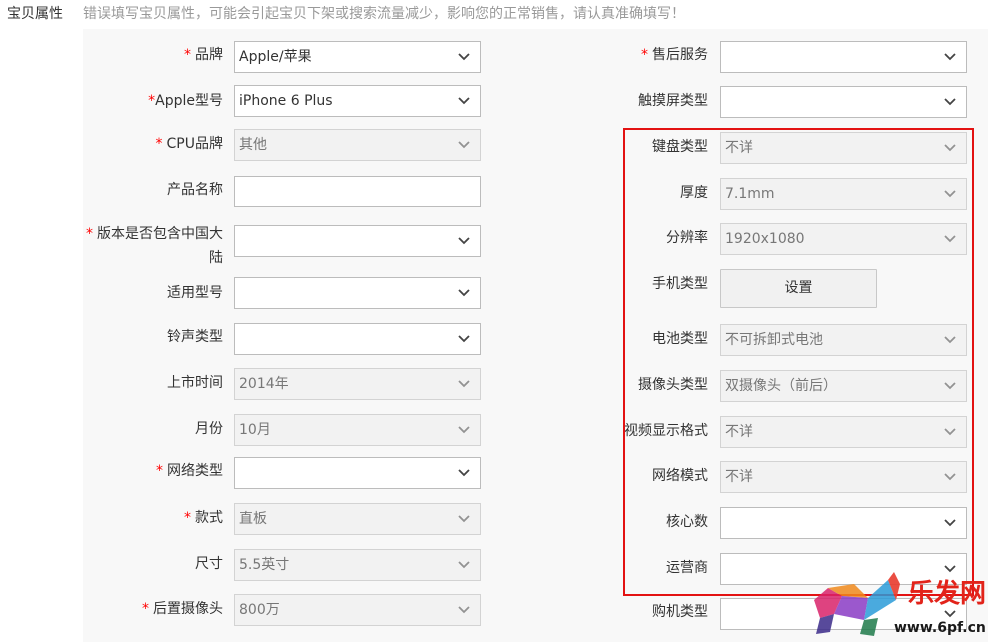  I want to click on label-brand: * 品牌, so click(203, 55).